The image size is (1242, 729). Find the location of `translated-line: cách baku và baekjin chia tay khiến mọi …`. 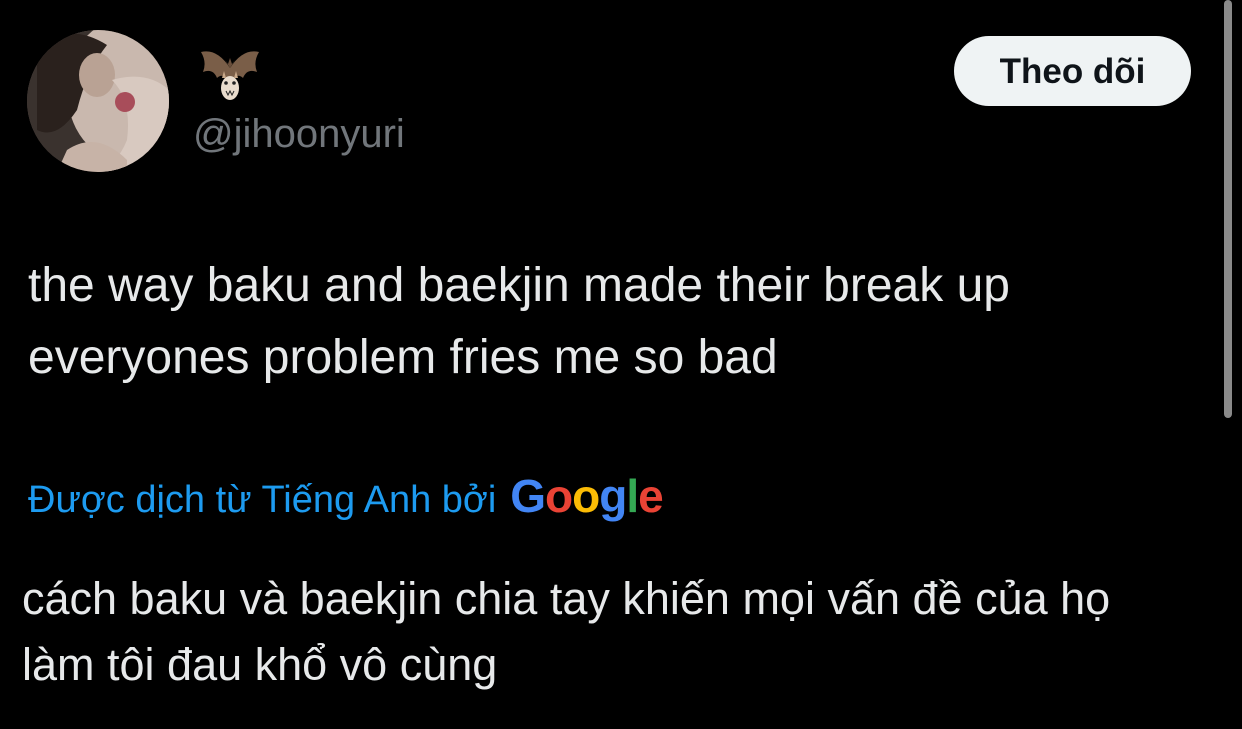

translated-line: cách baku và baekjin chia tay khiến mọi … is located at coordinates (566, 598).